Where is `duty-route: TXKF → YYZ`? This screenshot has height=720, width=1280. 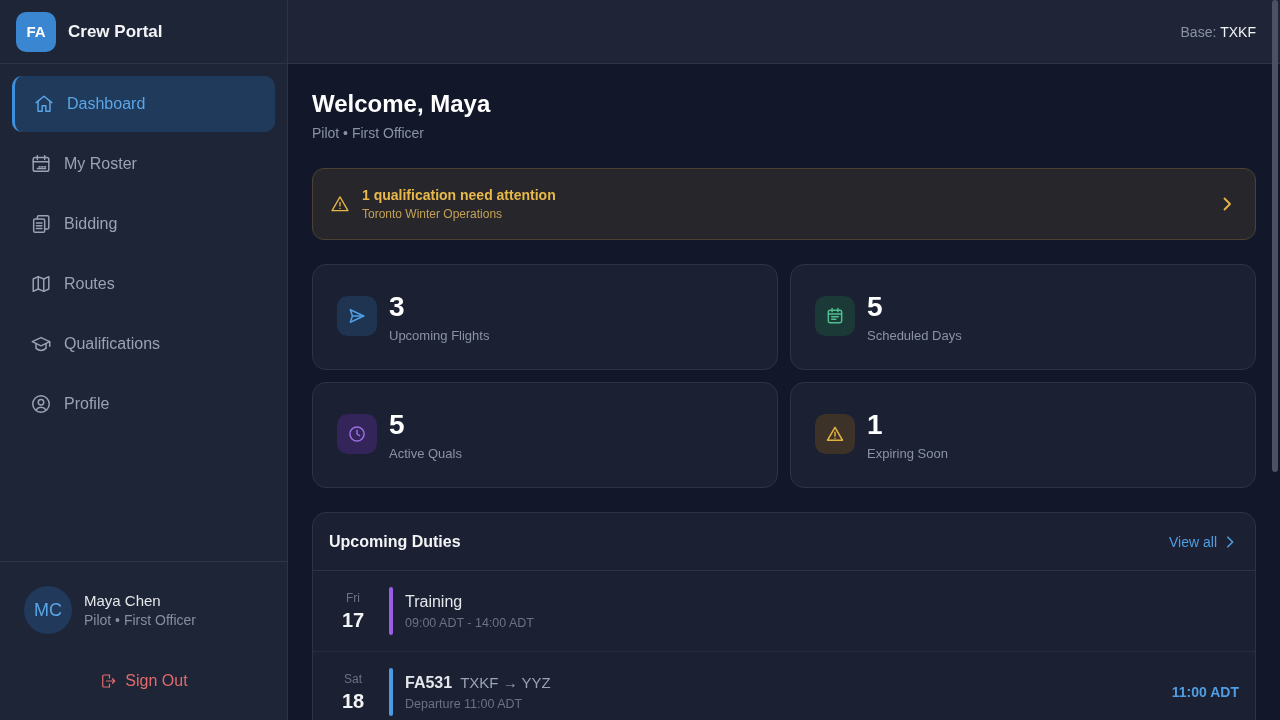 duty-route: TXKF → YYZ is located at coordinates (505, 682).